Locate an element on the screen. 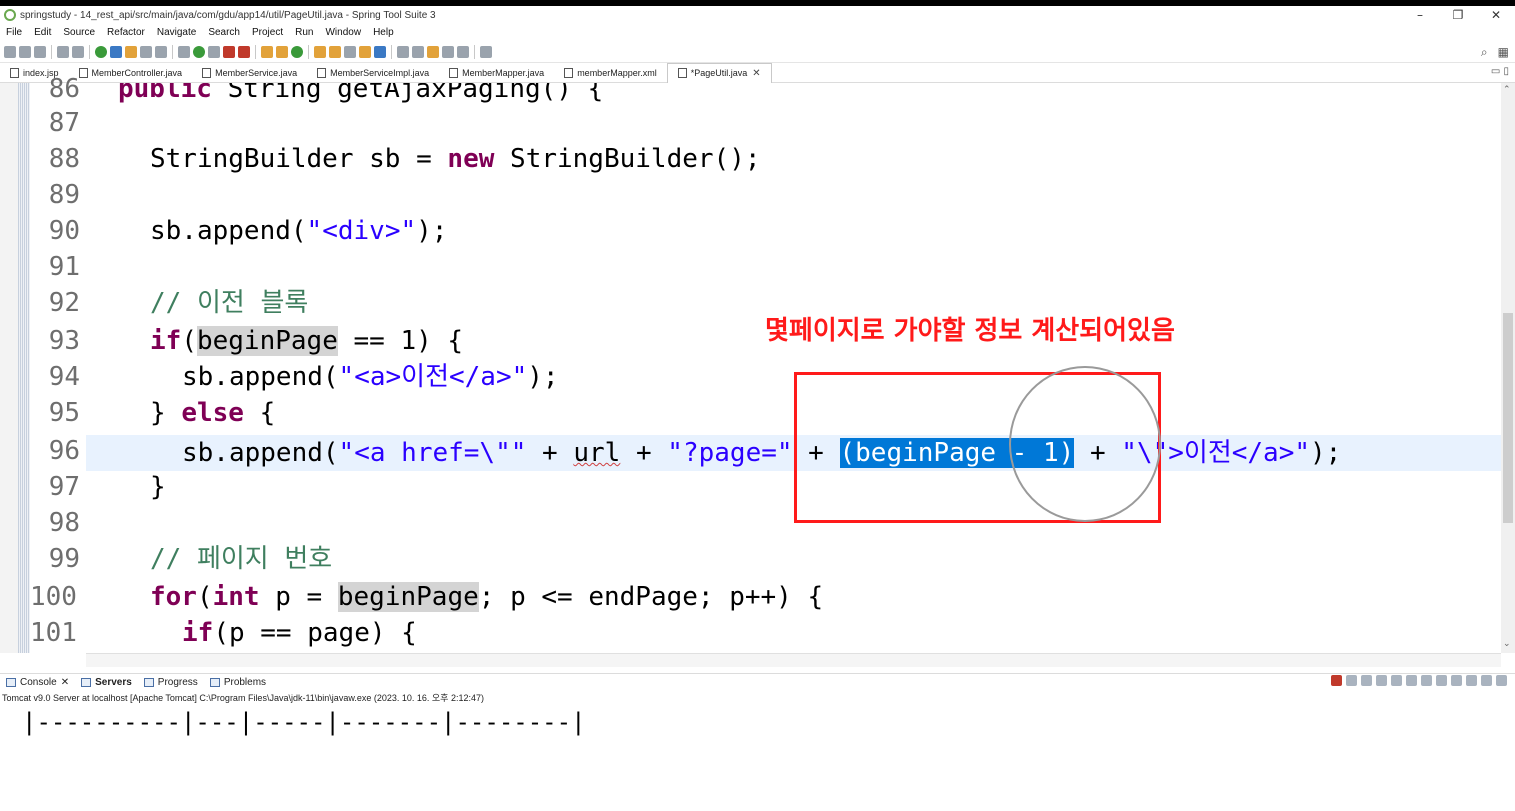 The width and height of the screenshot is (1515, 811). line-number: 89 is located at coordinates (64, 195).